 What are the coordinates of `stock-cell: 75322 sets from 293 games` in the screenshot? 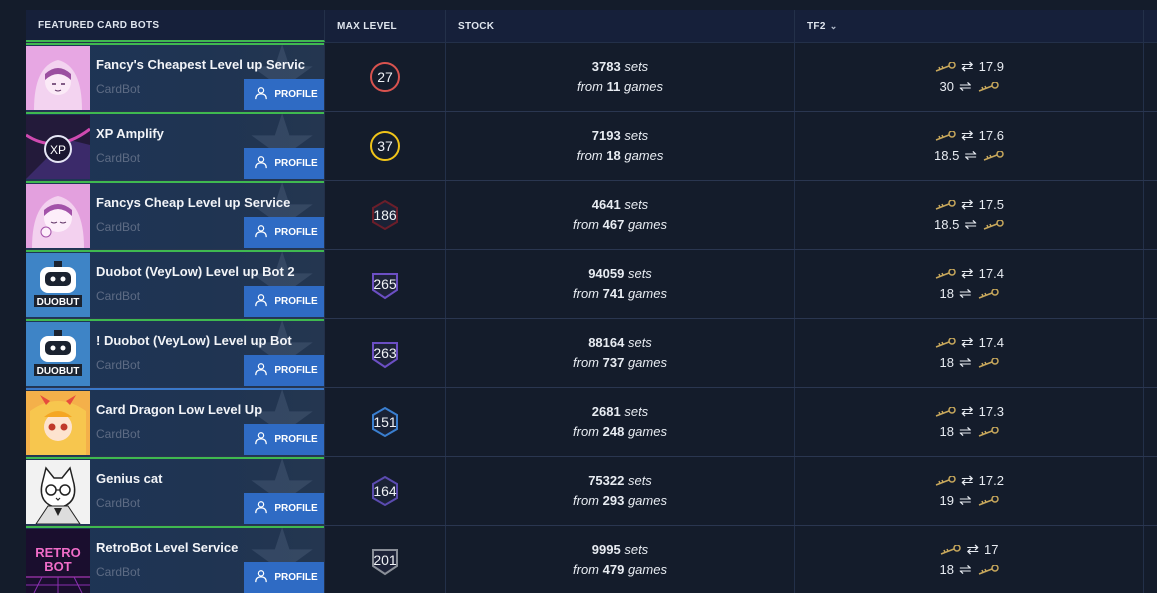 It's located at (620, 491).